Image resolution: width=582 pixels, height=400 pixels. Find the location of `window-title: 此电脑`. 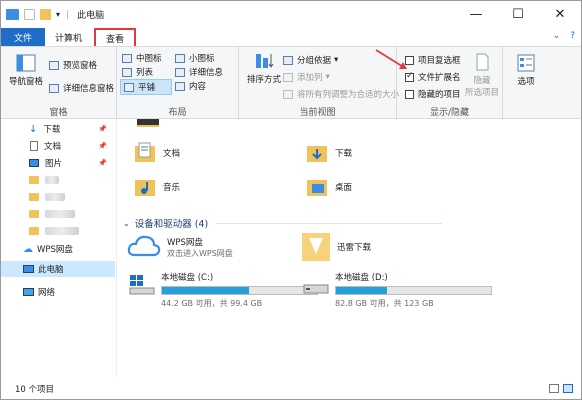

window-title: 此电脑 is located at coordinates (91, 16).